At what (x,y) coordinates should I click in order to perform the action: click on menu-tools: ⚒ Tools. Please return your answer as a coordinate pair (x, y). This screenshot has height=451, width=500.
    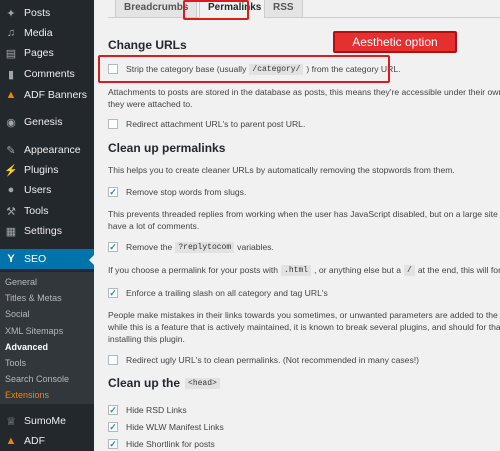
    Looking at the image, I should click on (47, 211).